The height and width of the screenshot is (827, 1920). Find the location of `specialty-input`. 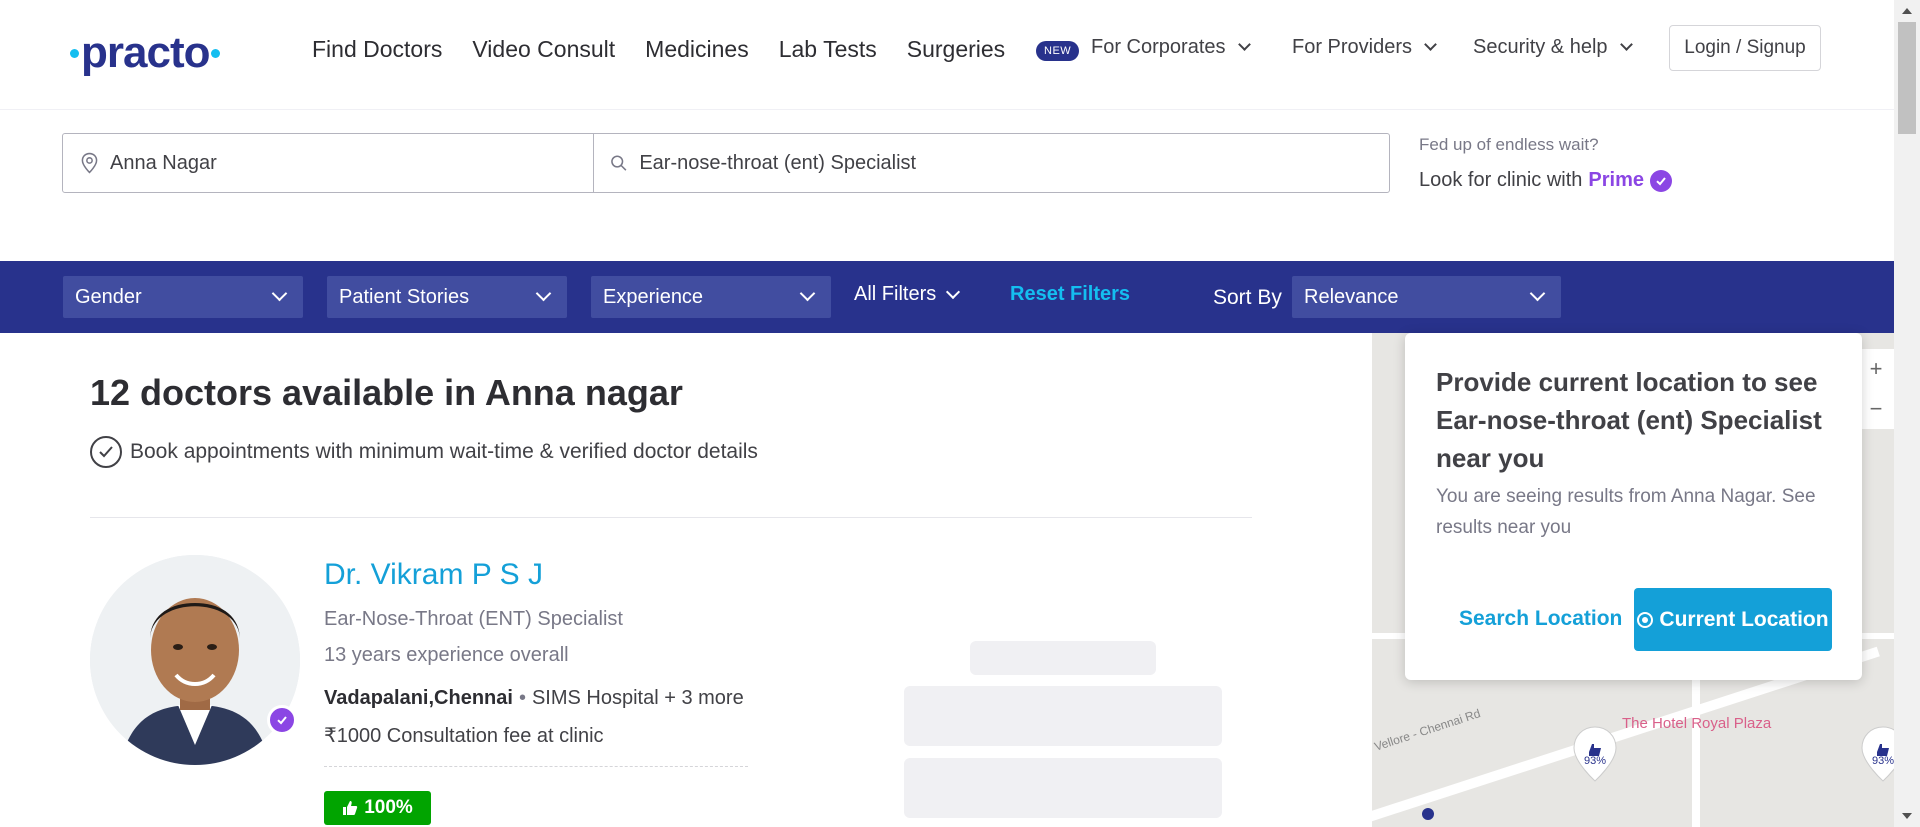

specialty-input is located at coordinates (1014, 163).